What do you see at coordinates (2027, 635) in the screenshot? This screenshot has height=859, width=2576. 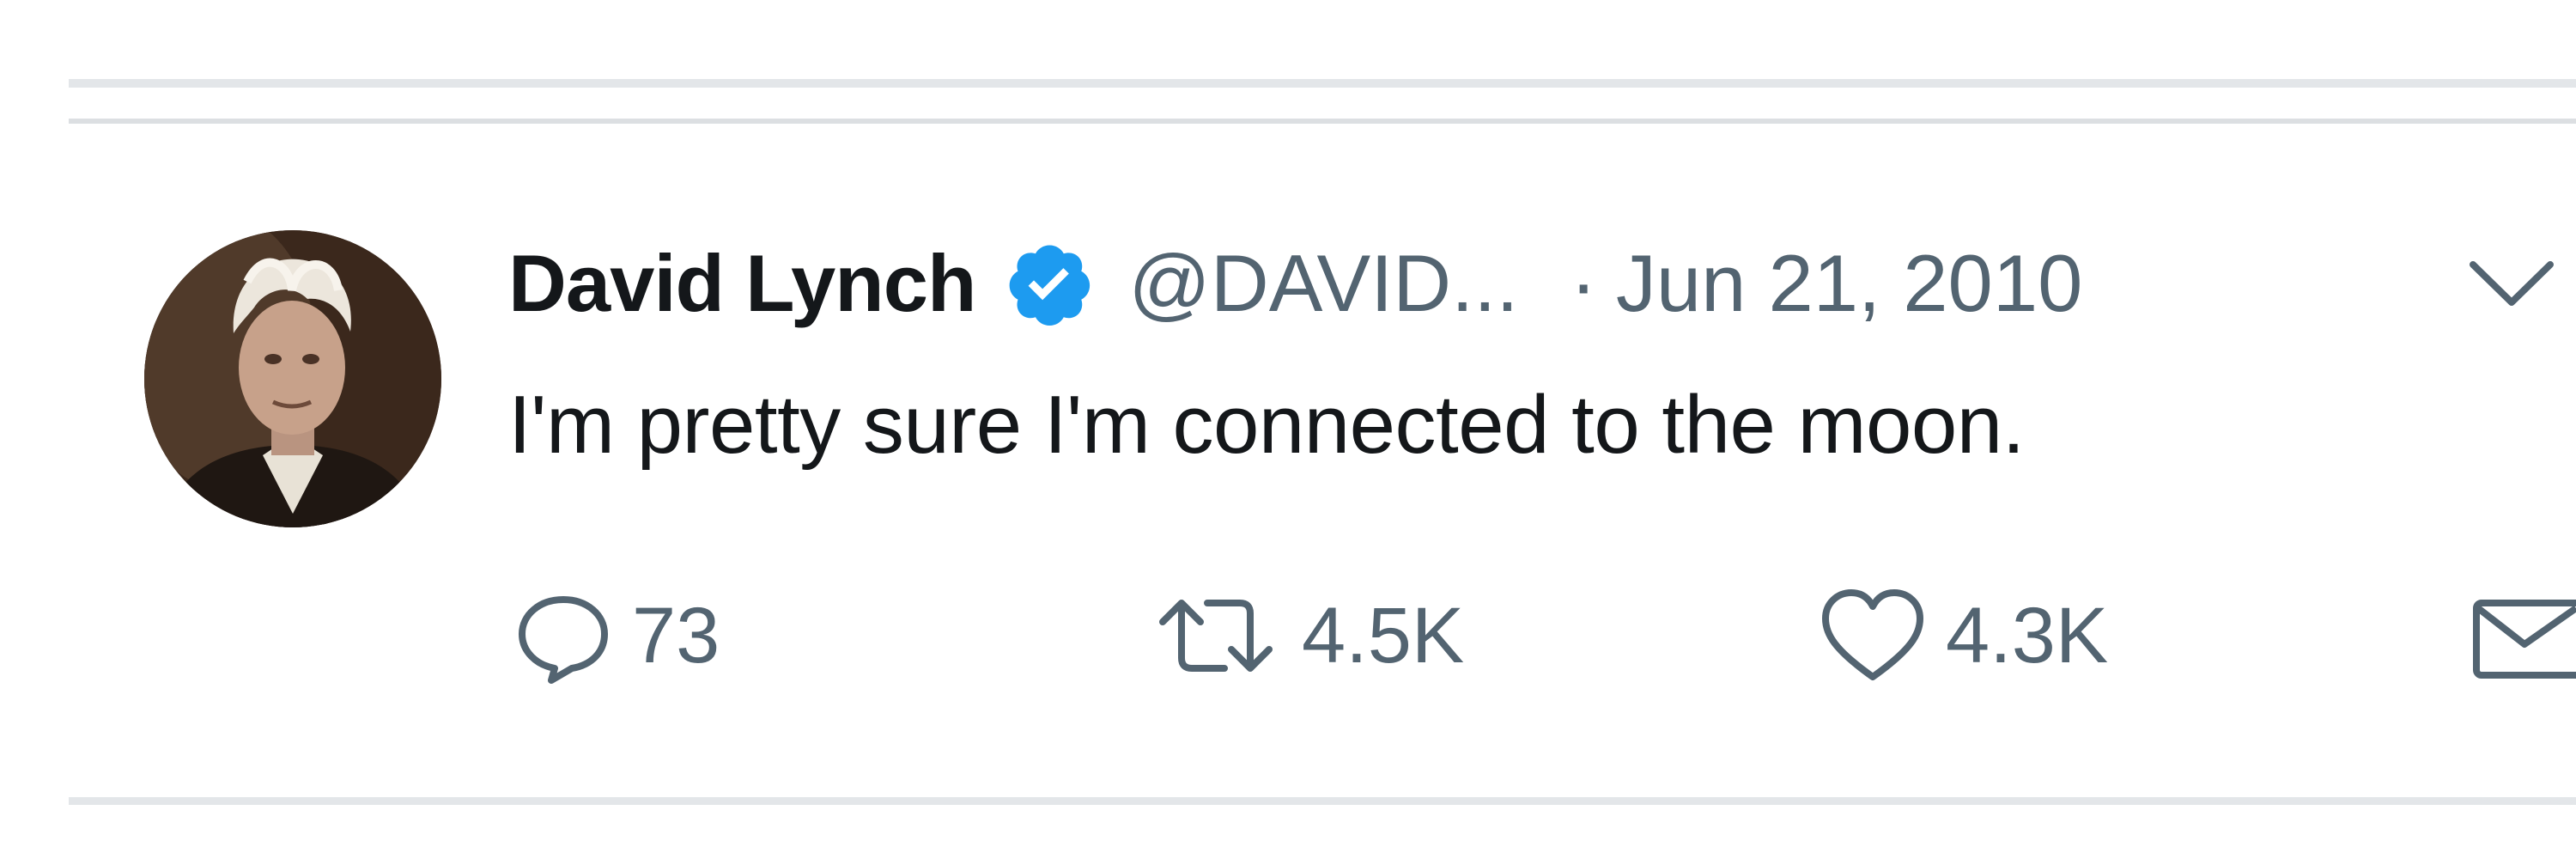 I see `like-count: 4.3K` at bounding box center [2027, 635].